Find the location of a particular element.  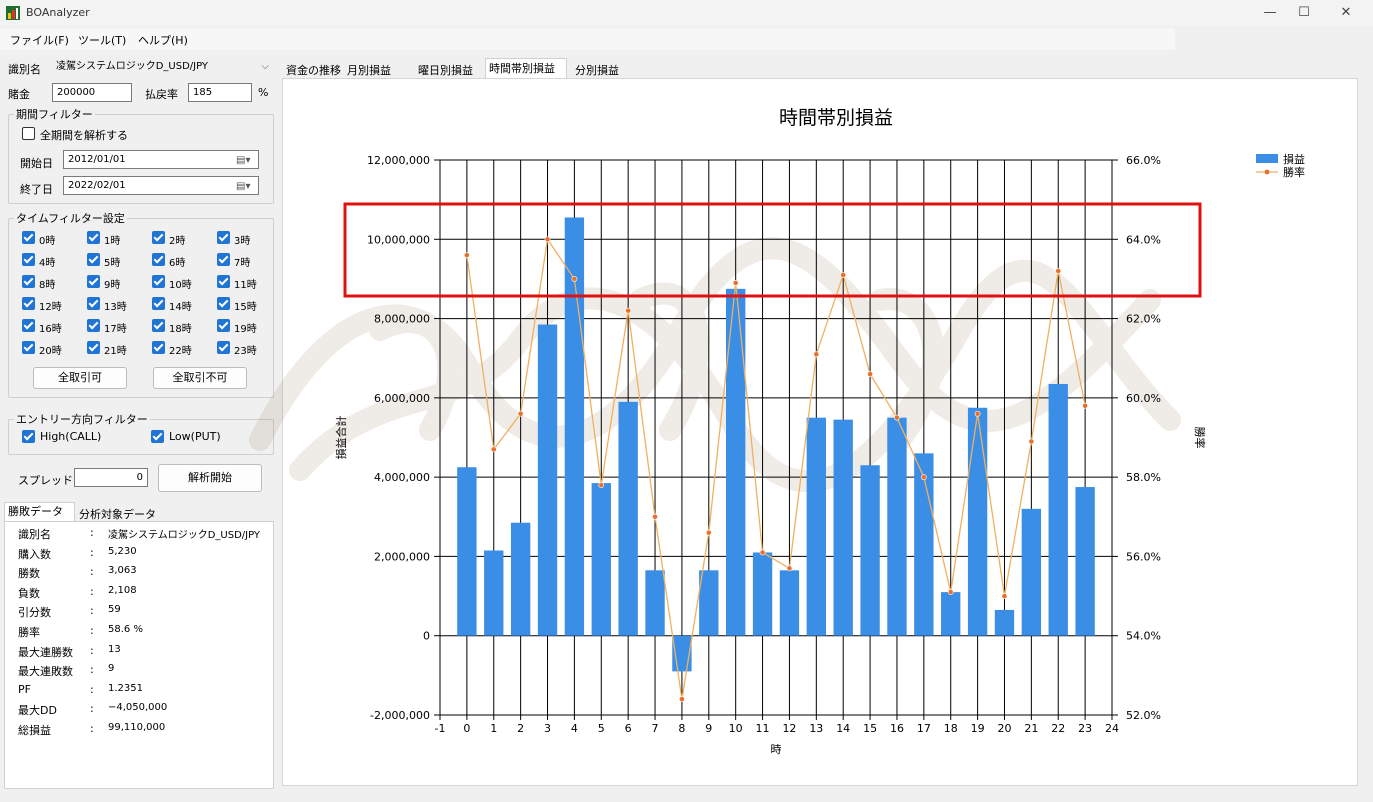

y2-tick-label: 60.0% is located at coordinates (1143, 398).